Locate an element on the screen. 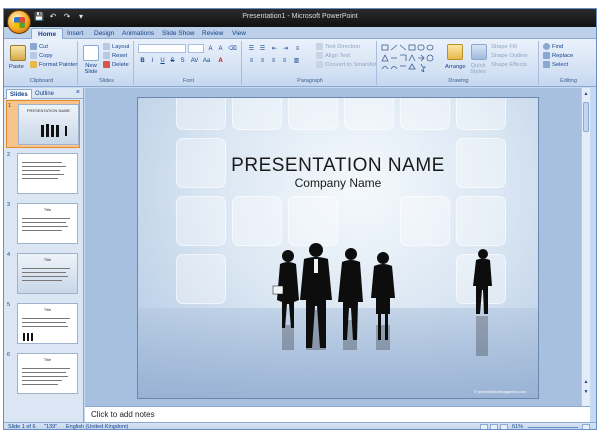  vertical-scrollbar: ▲ ▲ ▼ is located at coordinates (585, 247).